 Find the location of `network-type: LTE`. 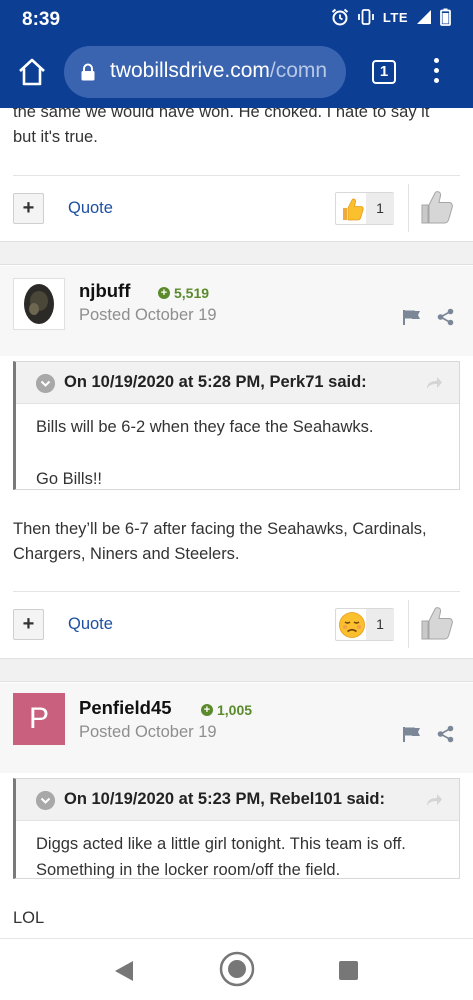

network-type: LTE is located at coordinates (395, 17).